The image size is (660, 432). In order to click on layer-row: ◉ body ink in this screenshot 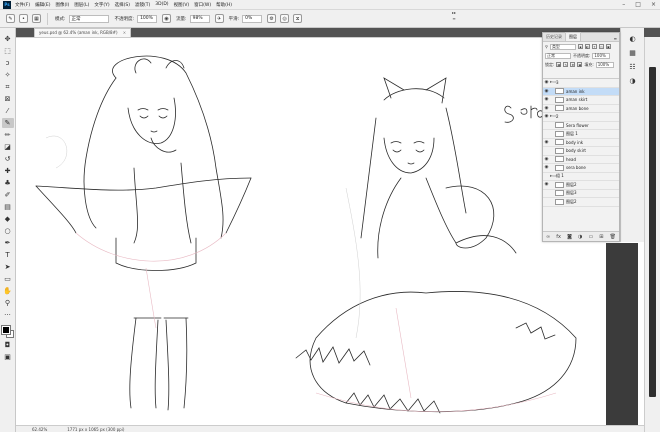, I will do `click(581, 143)`.